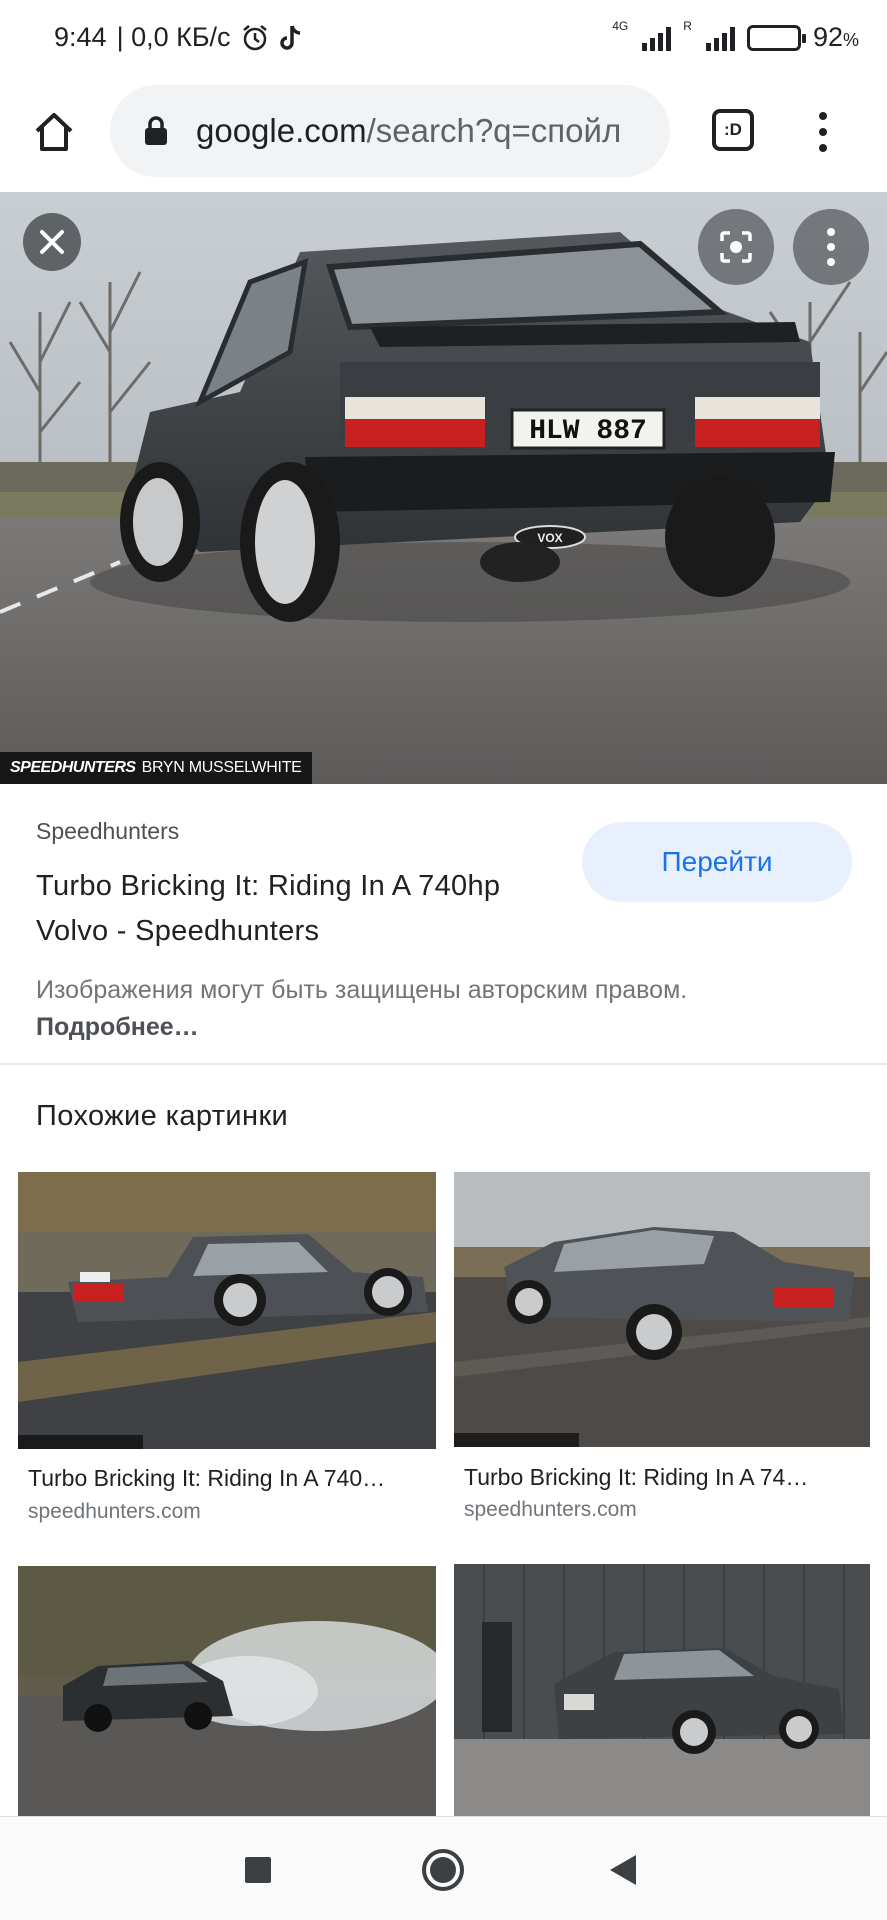 The width and height of the screenshot is (887, 1920). I want to click on battery-icon, so click(776, 37).